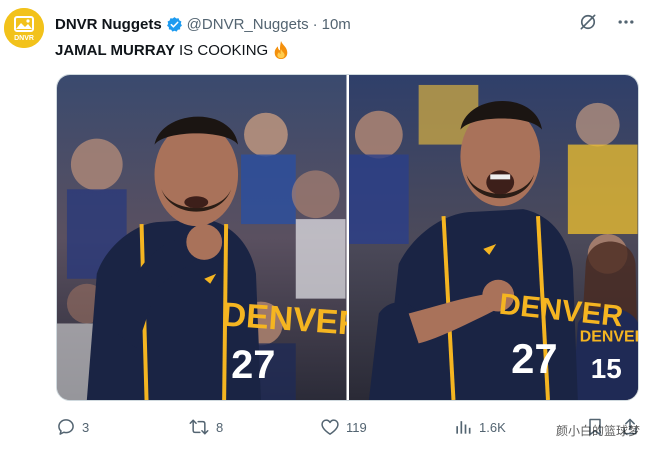  What do you see at coordinates (86, 427) in the screenshot?
I see `reply-count: 3` at bounding box center [86, 427].